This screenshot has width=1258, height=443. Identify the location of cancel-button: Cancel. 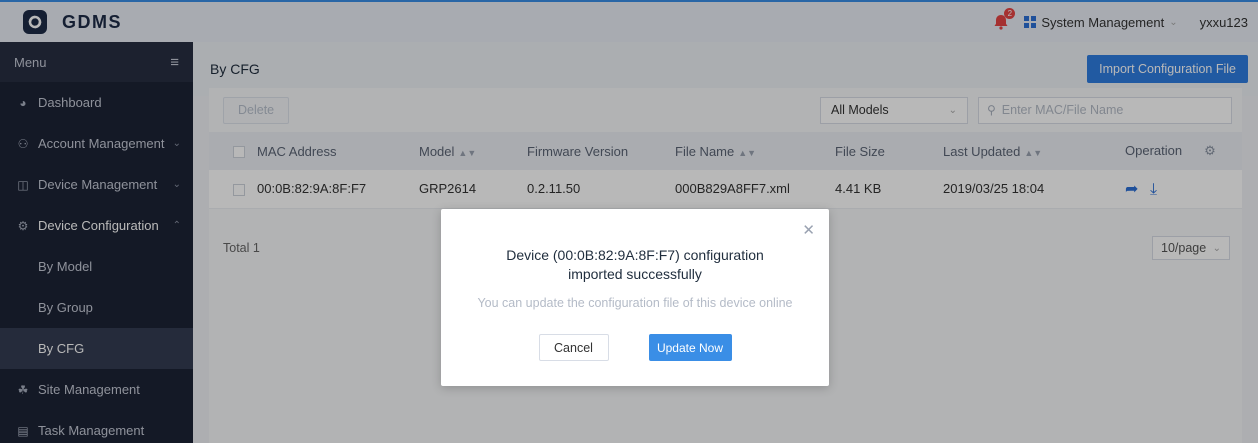
(573, 347).